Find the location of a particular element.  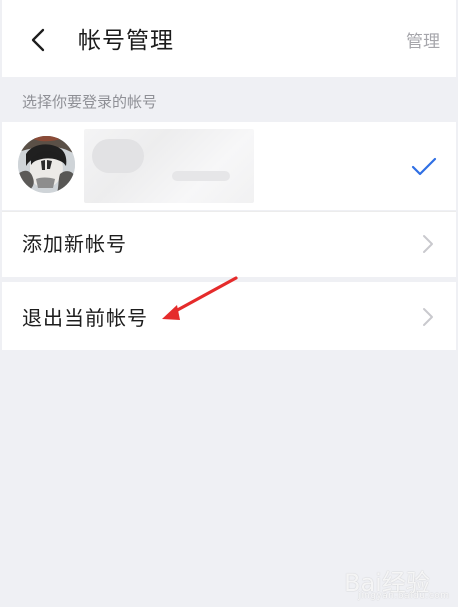

account-row is located at coordinates (229, 166).